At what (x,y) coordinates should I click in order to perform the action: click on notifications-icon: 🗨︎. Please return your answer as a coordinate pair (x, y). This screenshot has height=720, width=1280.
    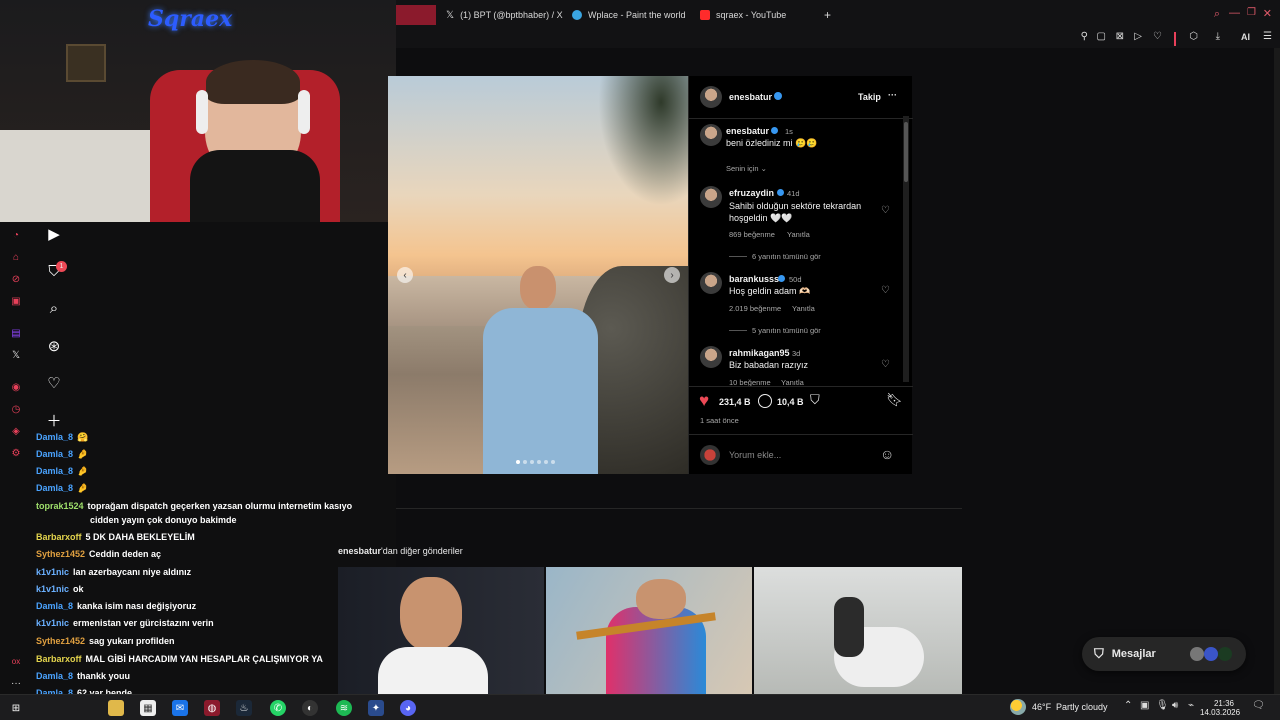
    Looking at the image, I should click on (1258, 705).